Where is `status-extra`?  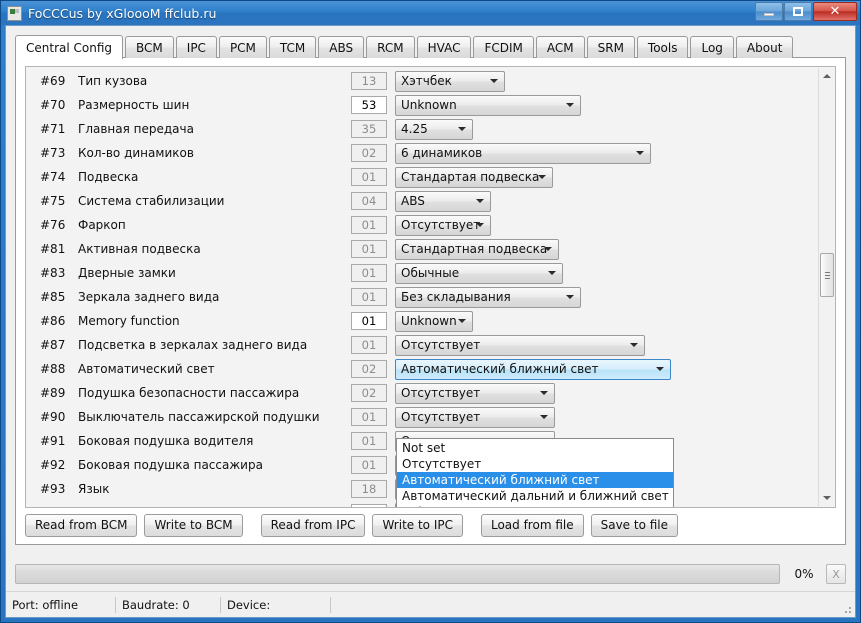
status-extra is located at coordinates (334, 605).